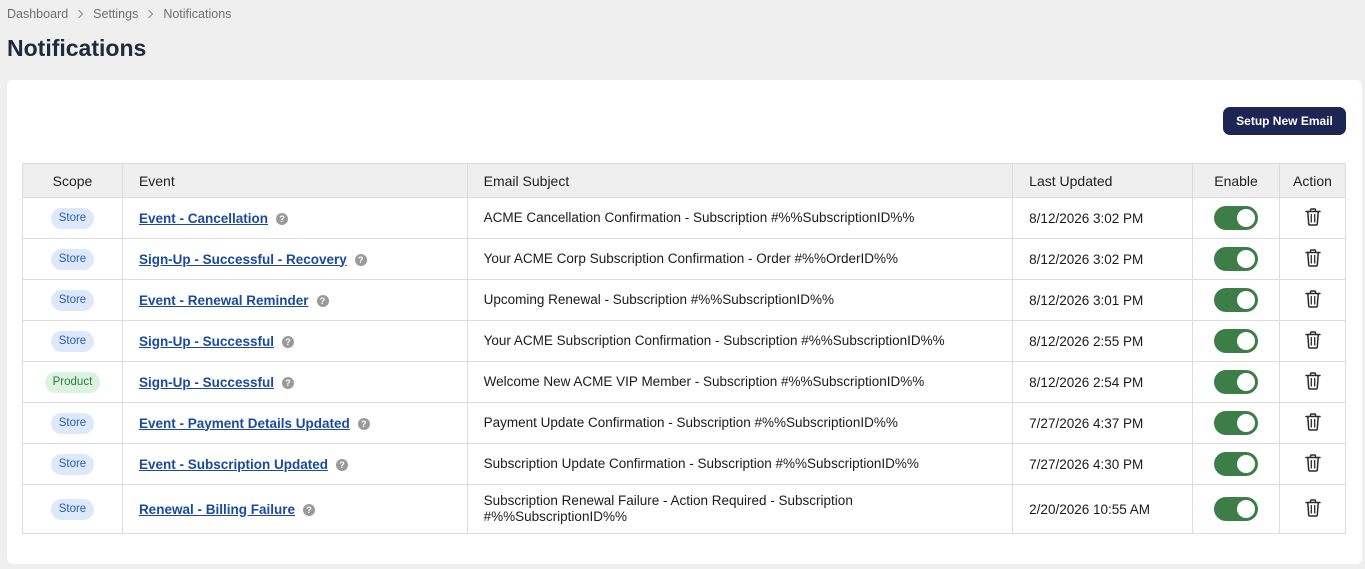  Describe the element at coordinates (740, 180) in the screenshot. I see `column-header-subject: Email Subject` at that location.